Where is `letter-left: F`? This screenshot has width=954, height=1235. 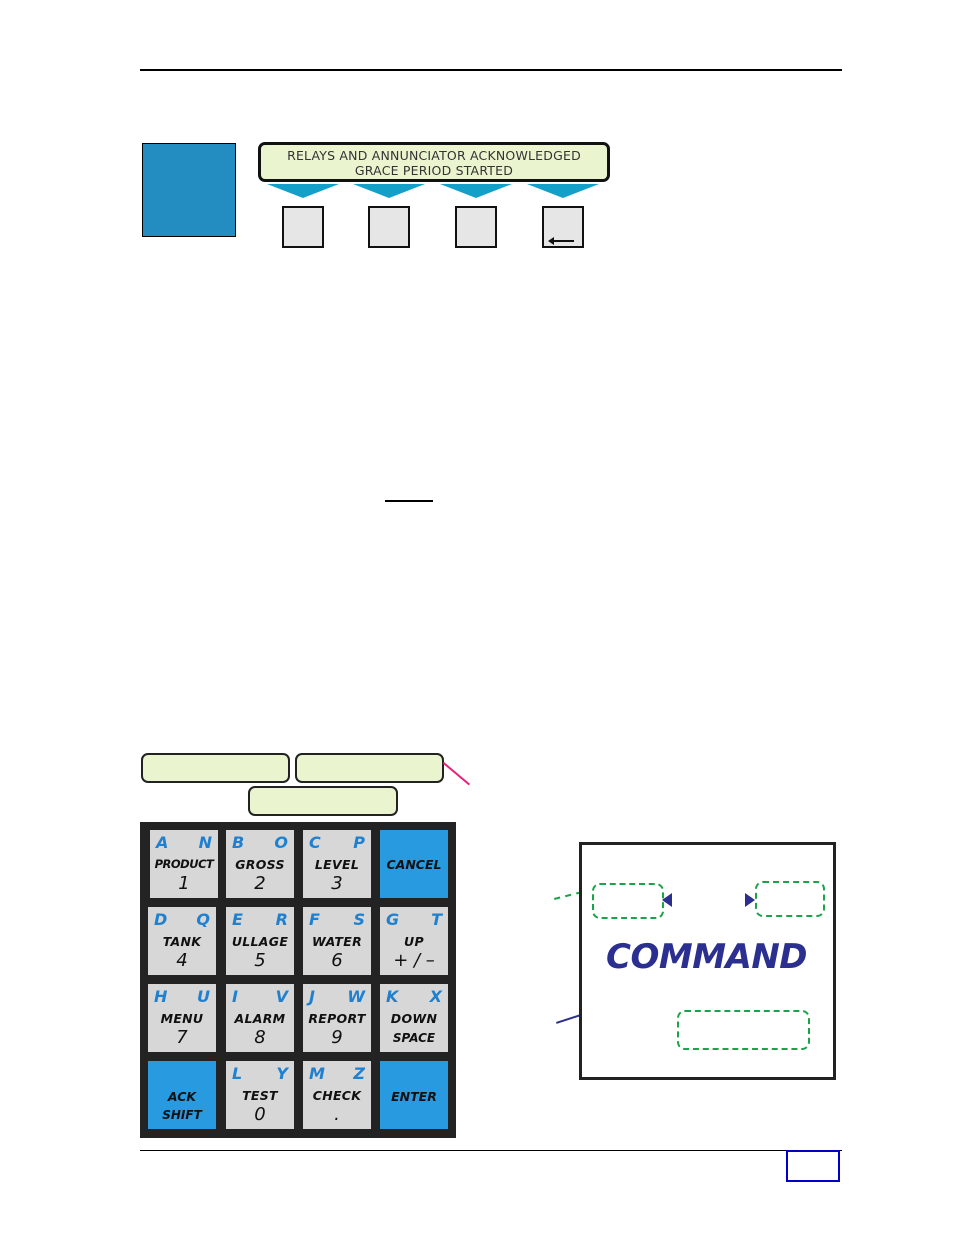
letter-left: F is located at coordinates (314, 919).